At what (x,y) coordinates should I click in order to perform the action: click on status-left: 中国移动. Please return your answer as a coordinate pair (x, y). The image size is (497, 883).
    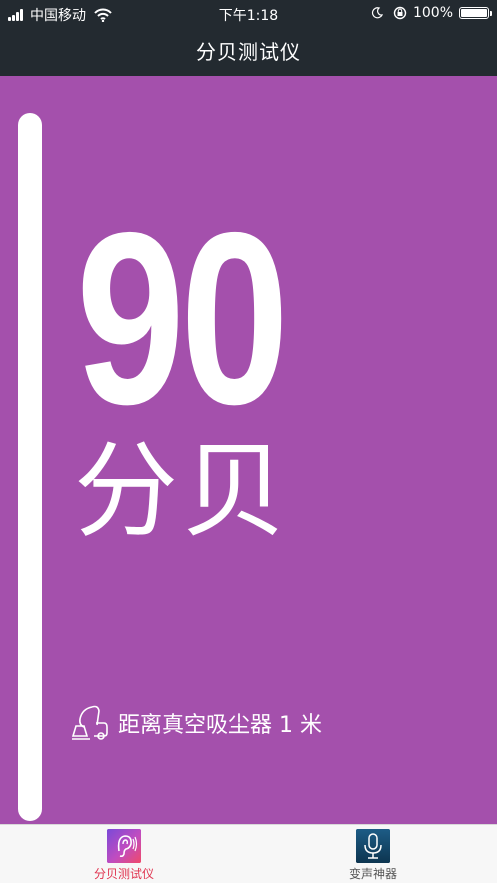
    Looking at the image, I should click on (60, 15).